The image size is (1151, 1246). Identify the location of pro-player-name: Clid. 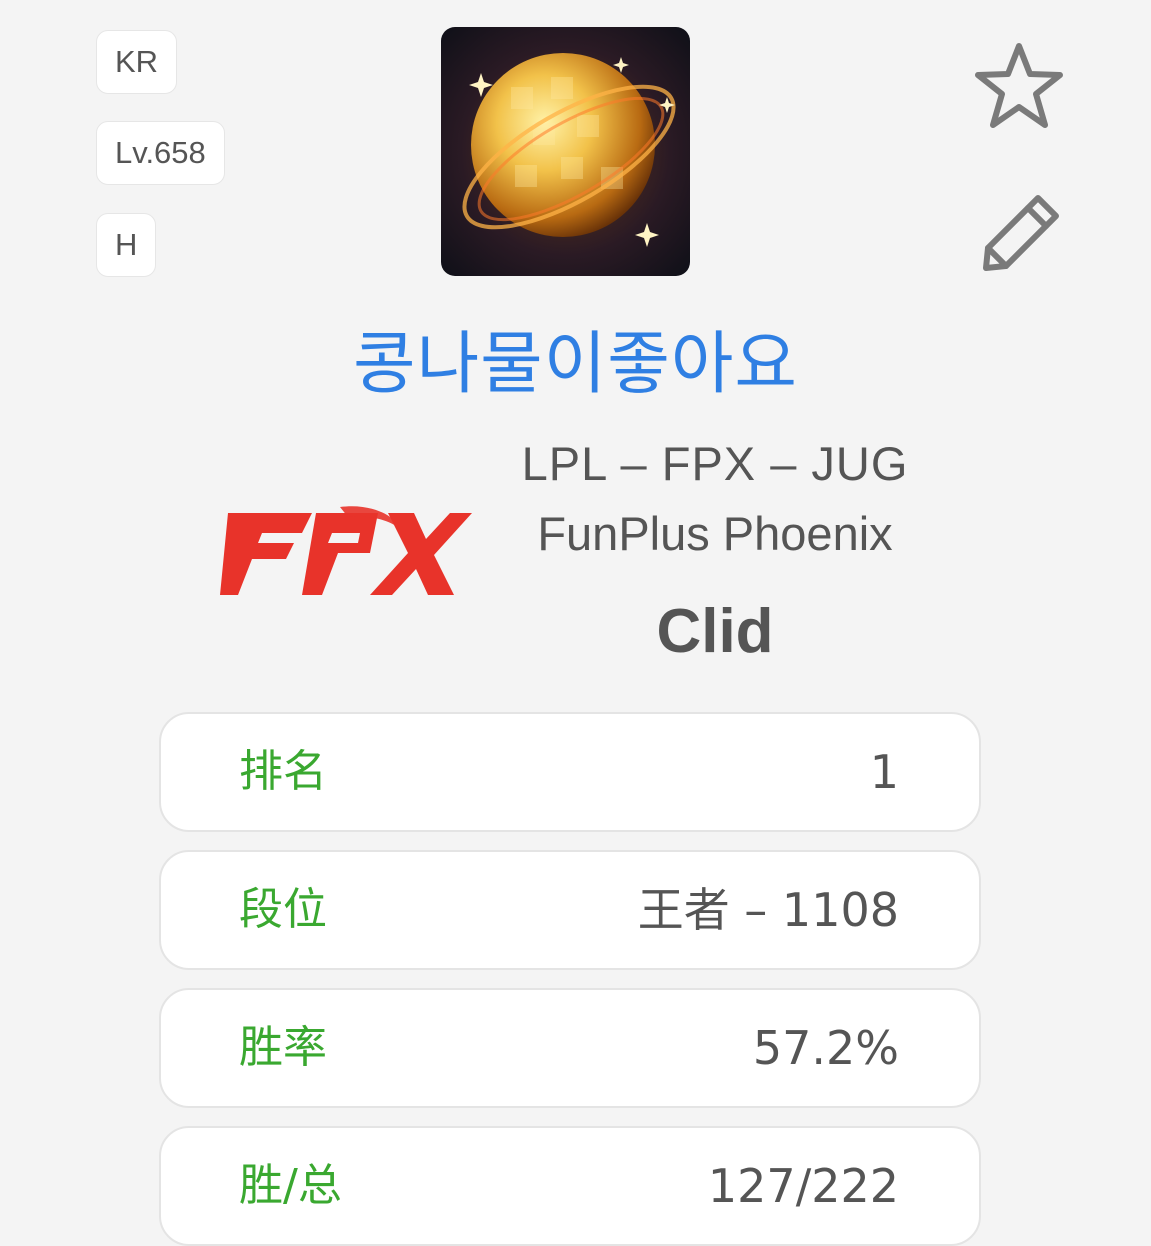
(715, 631).